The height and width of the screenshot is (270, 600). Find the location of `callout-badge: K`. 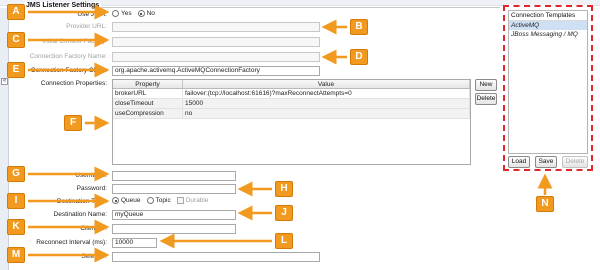

callout-badge: K is located at coordinates (16, 227).